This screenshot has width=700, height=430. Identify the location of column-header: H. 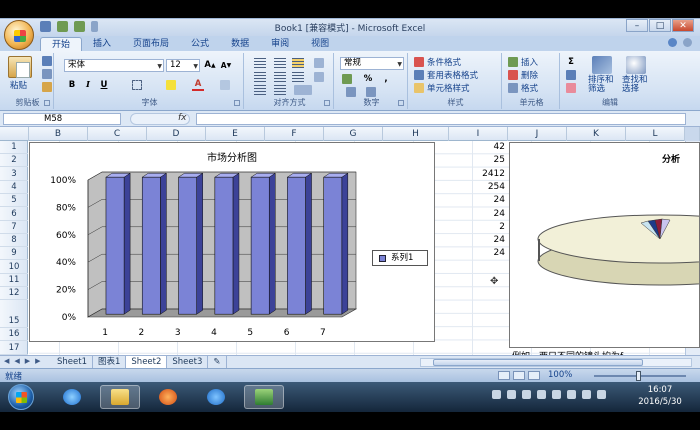
(416, 134).